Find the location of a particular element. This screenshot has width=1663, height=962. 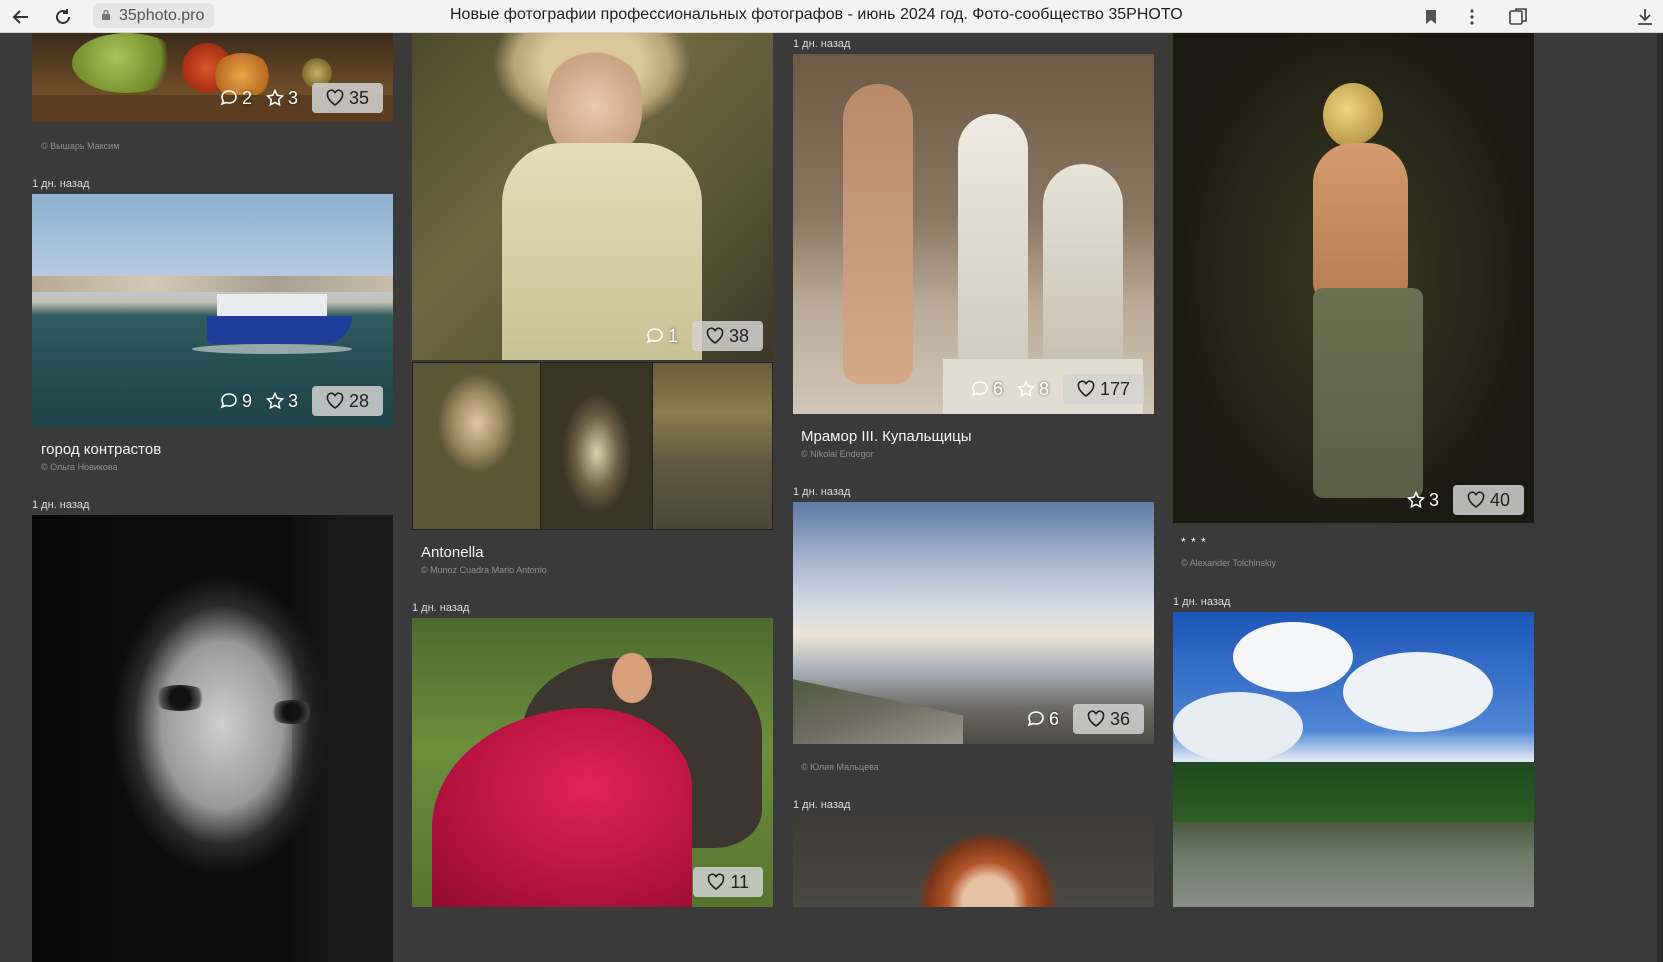

likes-count: 36 is located at coordinates (1119, 718).